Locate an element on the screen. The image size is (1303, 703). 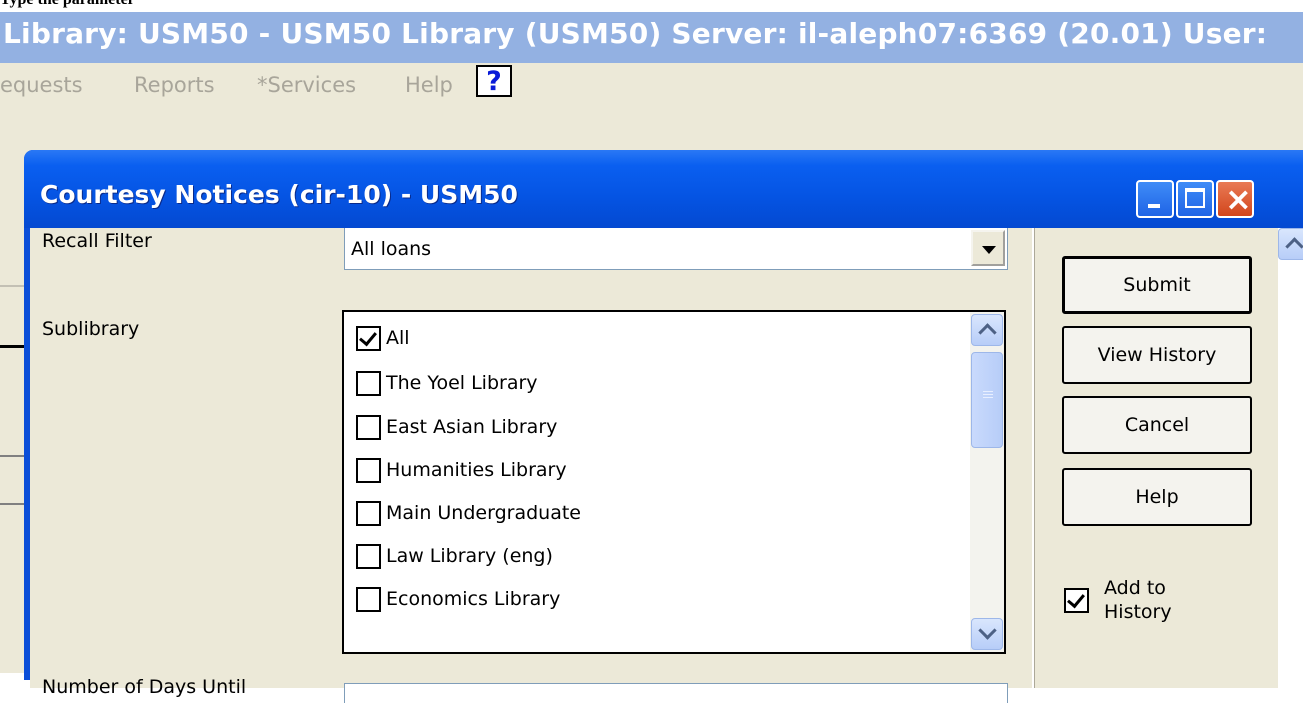
dialog-title-bar: Courtesy Notices (cir-10) - USM50 × is located at coordinates (663, 189).